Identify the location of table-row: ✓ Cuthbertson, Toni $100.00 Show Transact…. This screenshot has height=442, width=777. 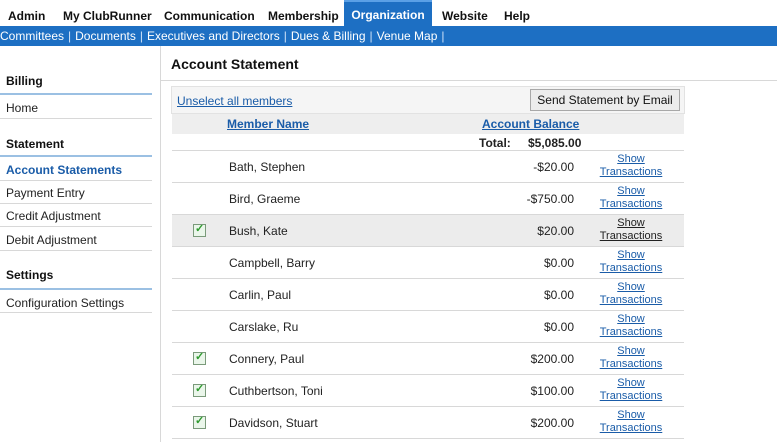
(428, 391).